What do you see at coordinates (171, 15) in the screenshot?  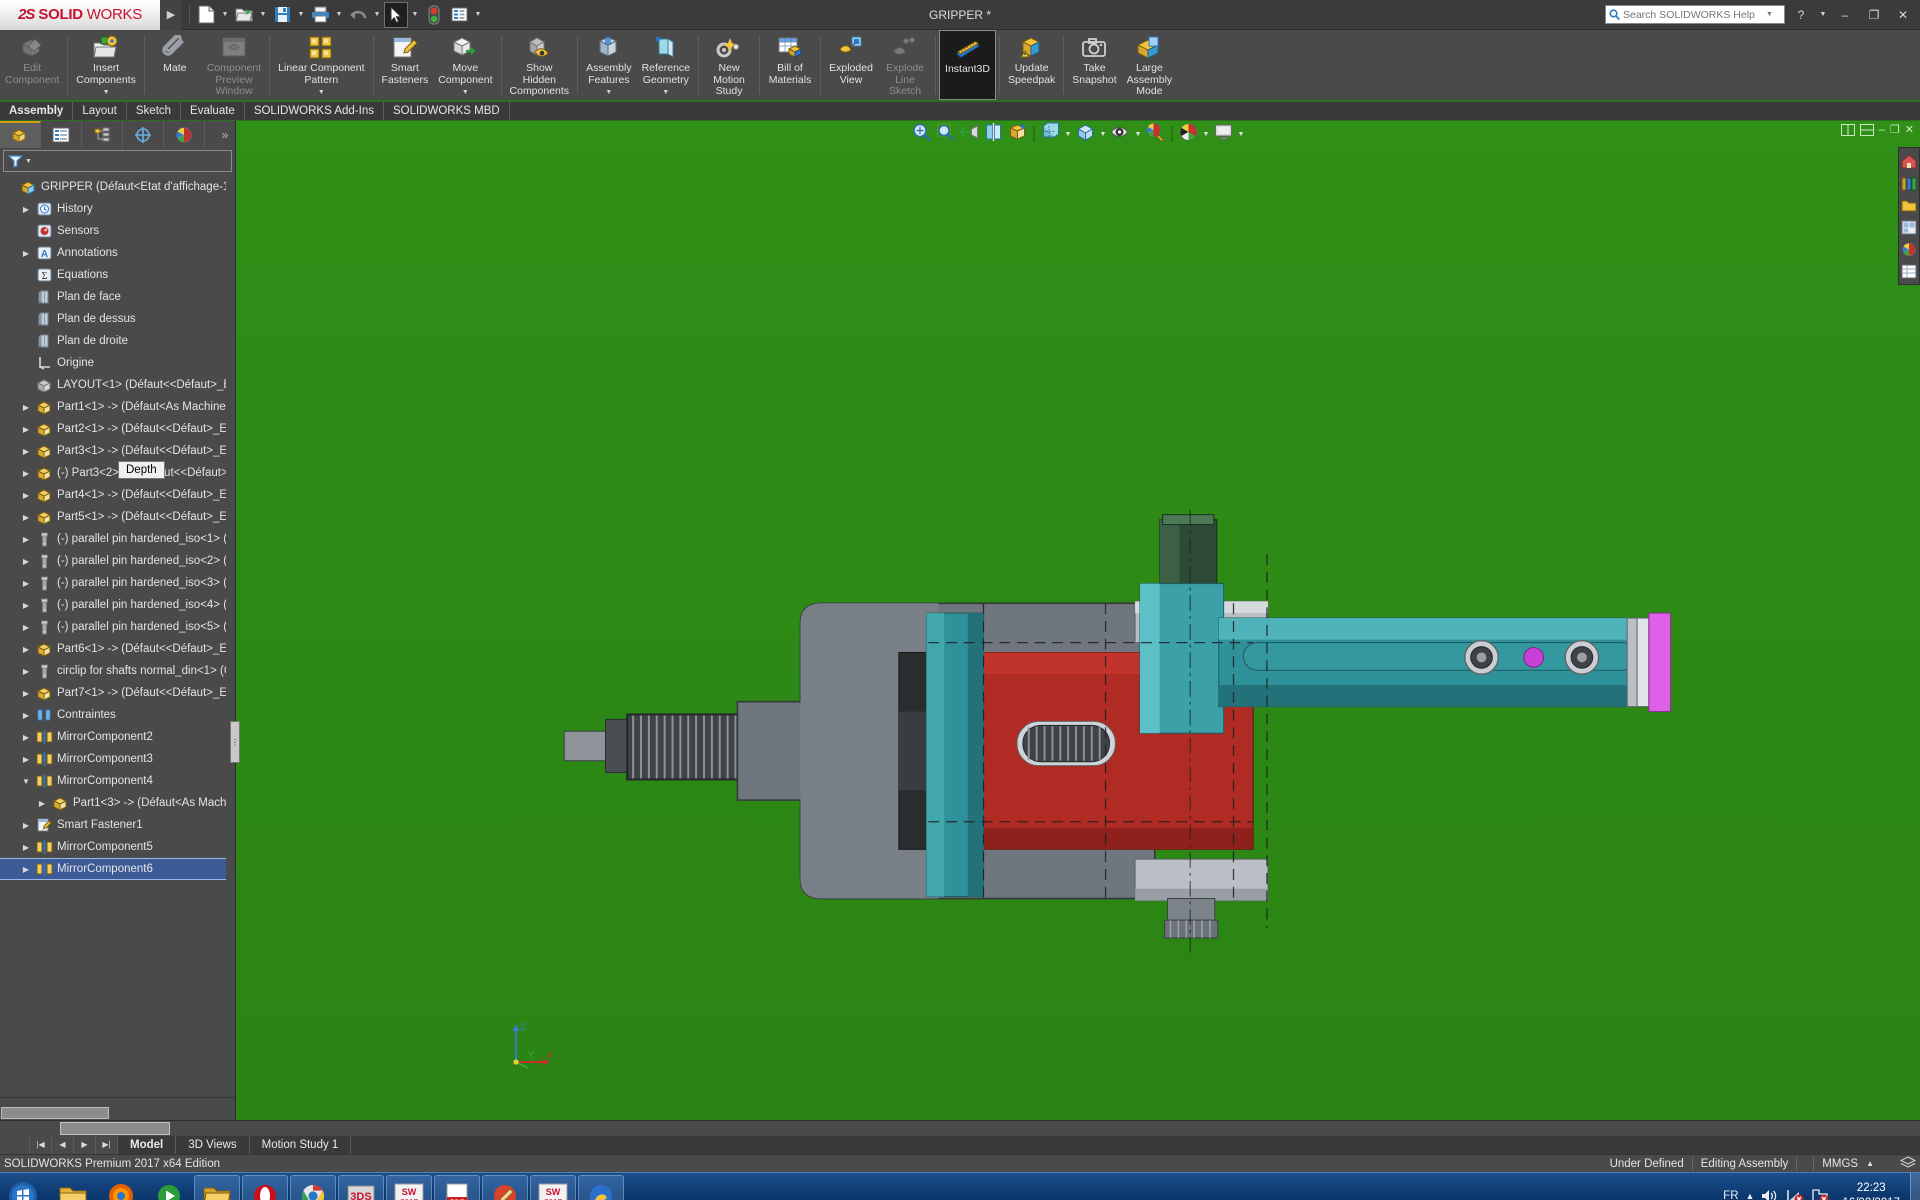 I see `menu-expand-arrow-icon: ▶` at bounding box center [171, 15].